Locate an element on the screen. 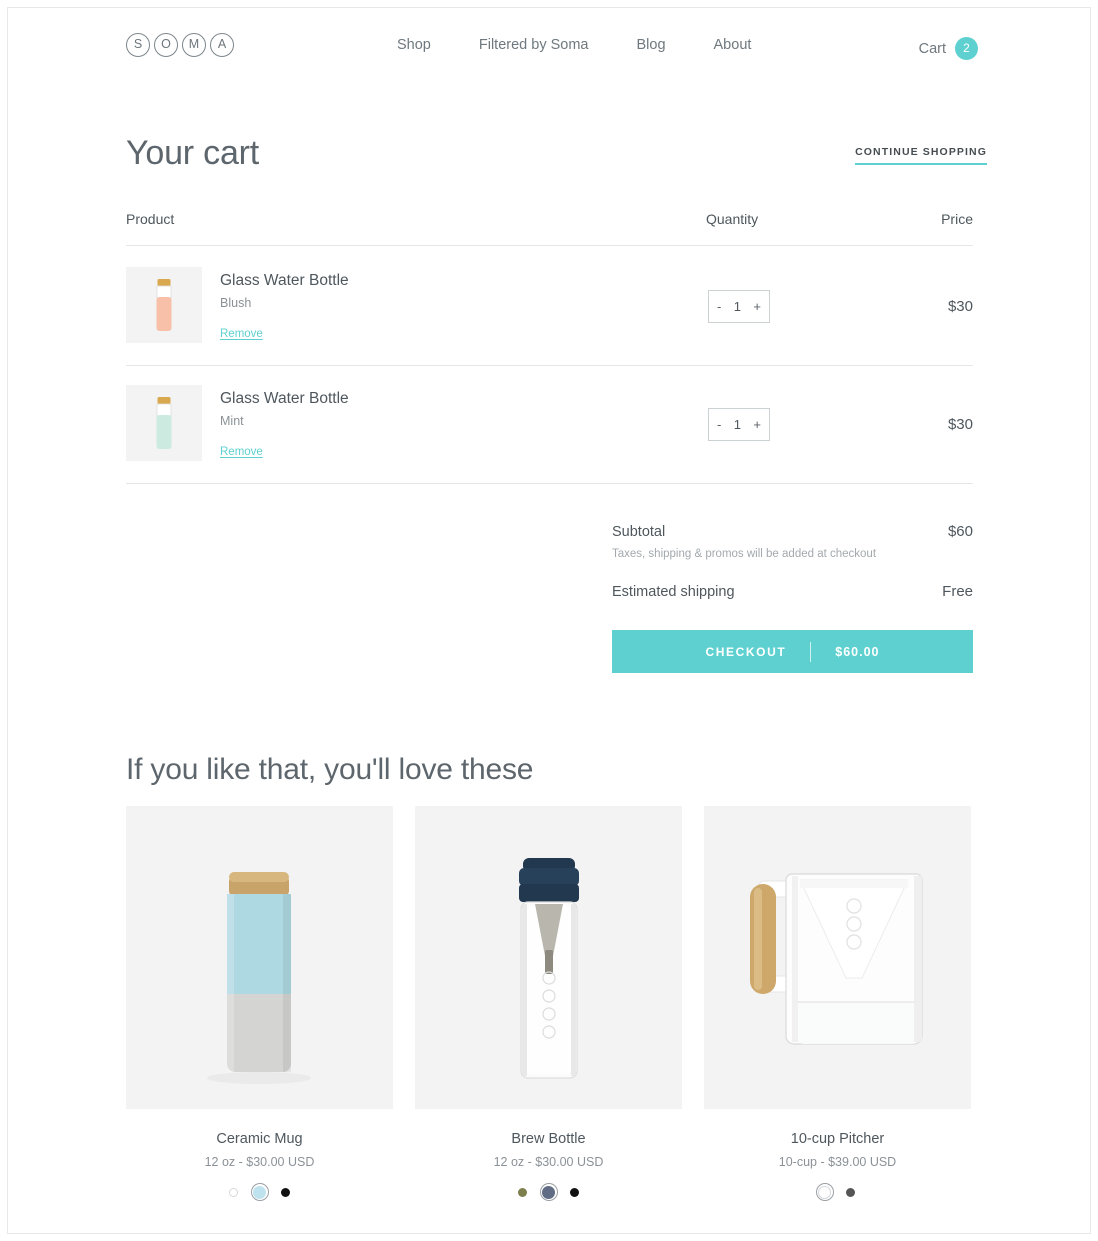  shipping-row: Estimated shipping Free is located at coordinates (792, 591).